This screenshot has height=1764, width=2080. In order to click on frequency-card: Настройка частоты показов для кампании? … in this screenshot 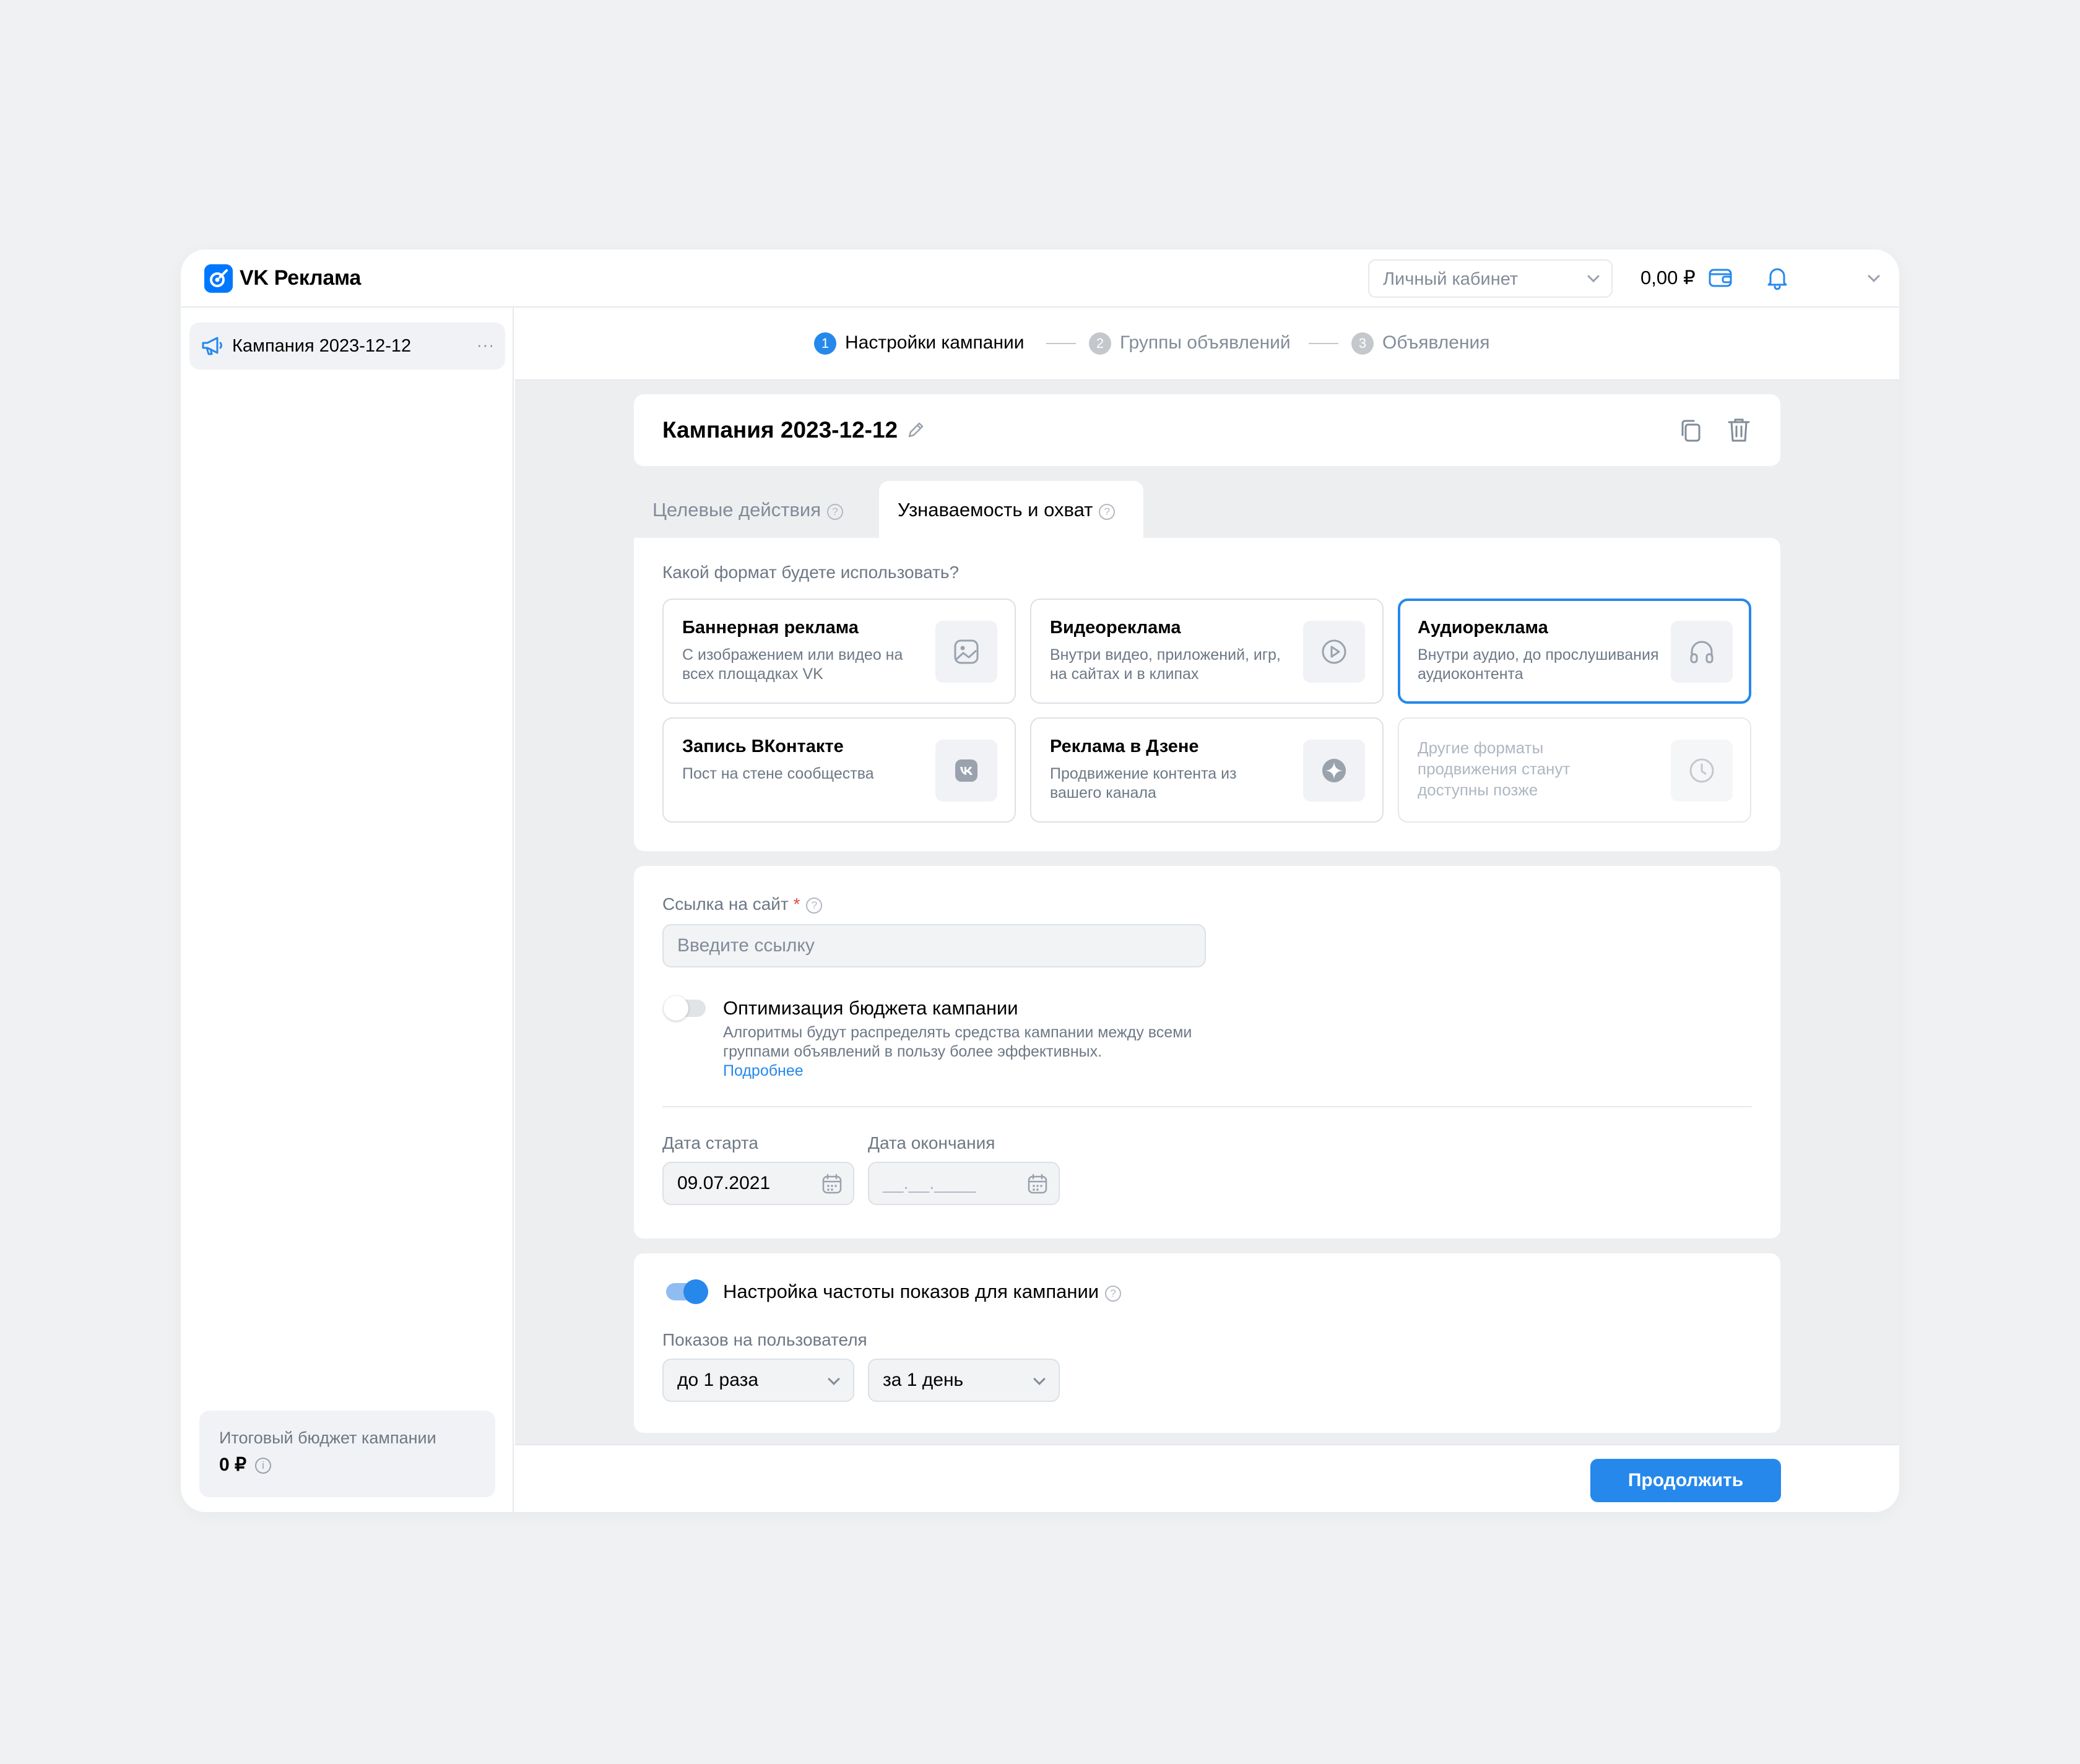, I will do `click(1207, 1343)`.